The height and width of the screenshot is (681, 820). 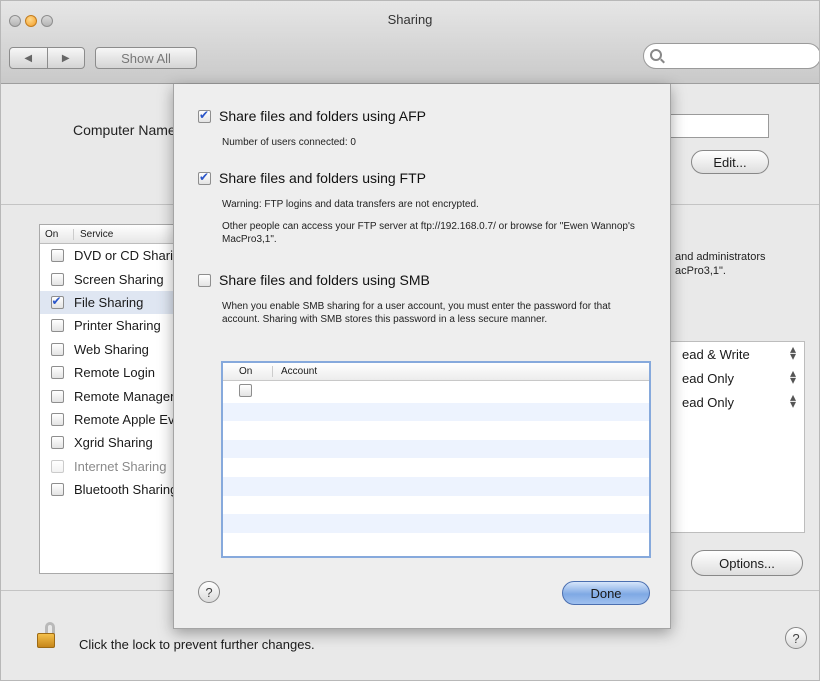 I want to click on smb-option: Share files and folders using SMB, so click(x=314, y=280).